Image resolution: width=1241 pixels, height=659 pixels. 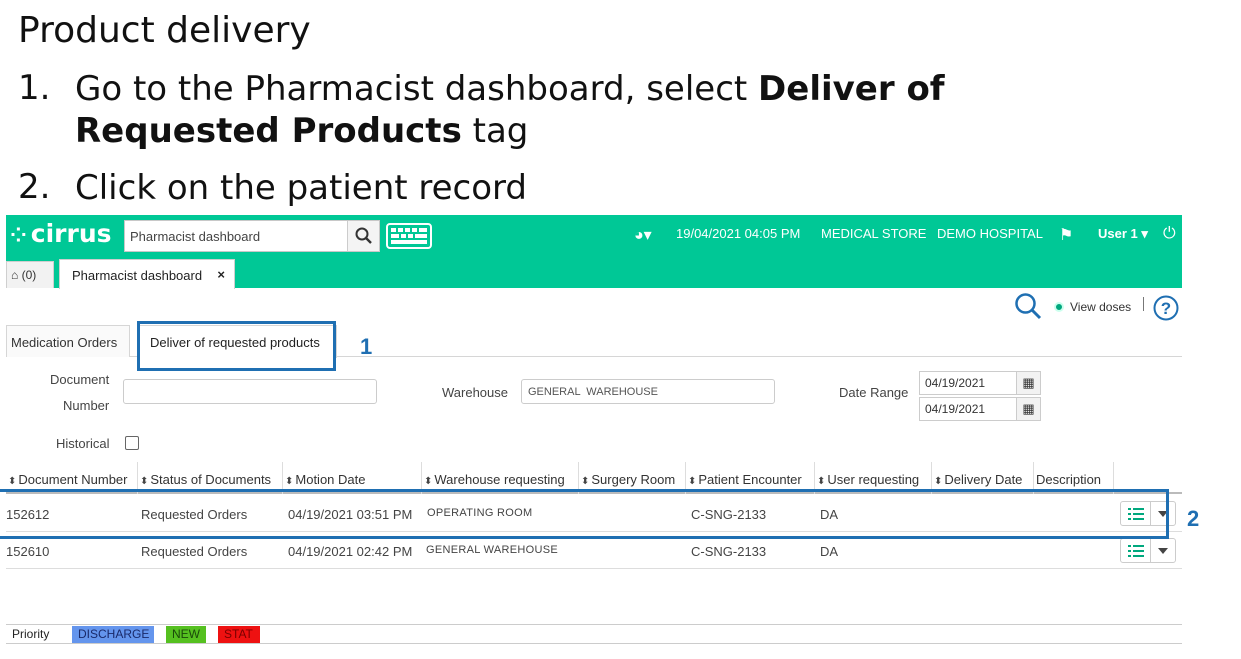 What do you see at coordinates (1069, 479) in the screenshot?
I see `header-label: Description` at bounding box center [1069, 479].